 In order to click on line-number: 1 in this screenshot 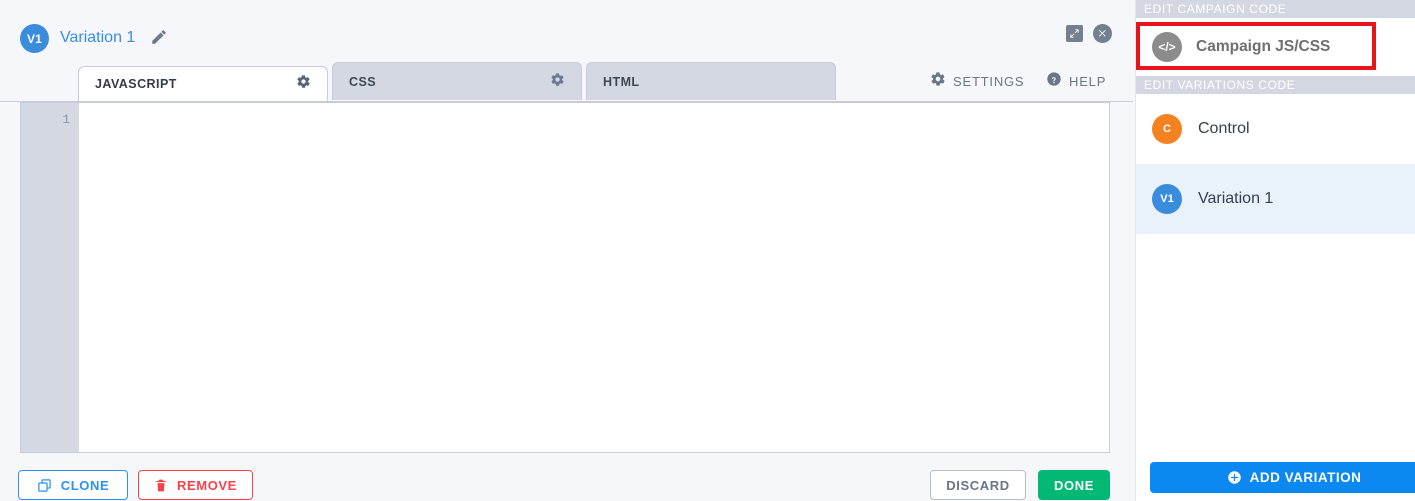, I will do `click(66, 119)`.